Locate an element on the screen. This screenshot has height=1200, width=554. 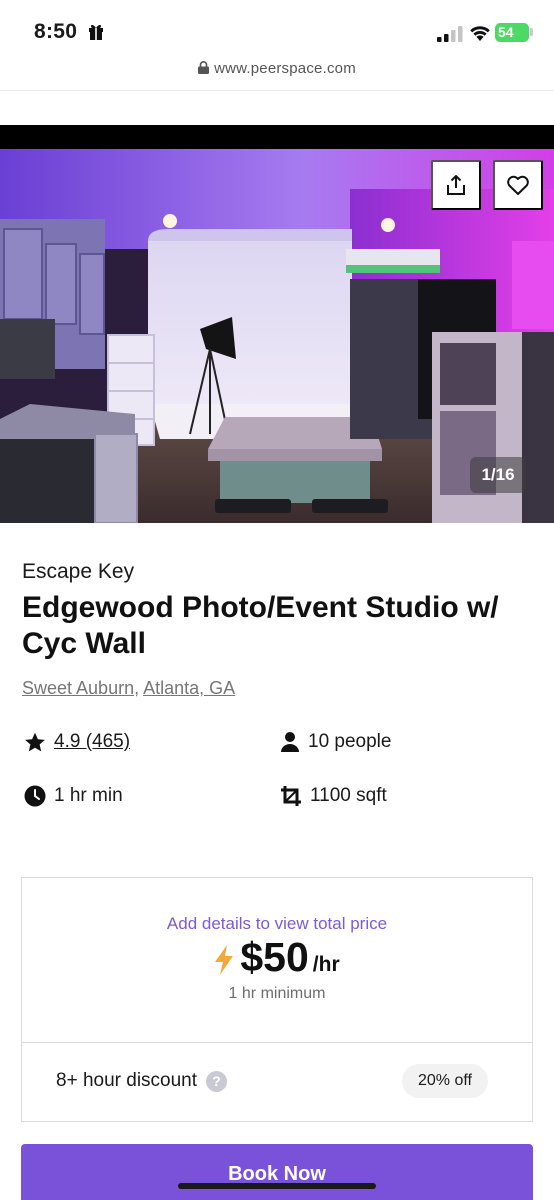
home-indicator is located at coordinates (277, 1186).